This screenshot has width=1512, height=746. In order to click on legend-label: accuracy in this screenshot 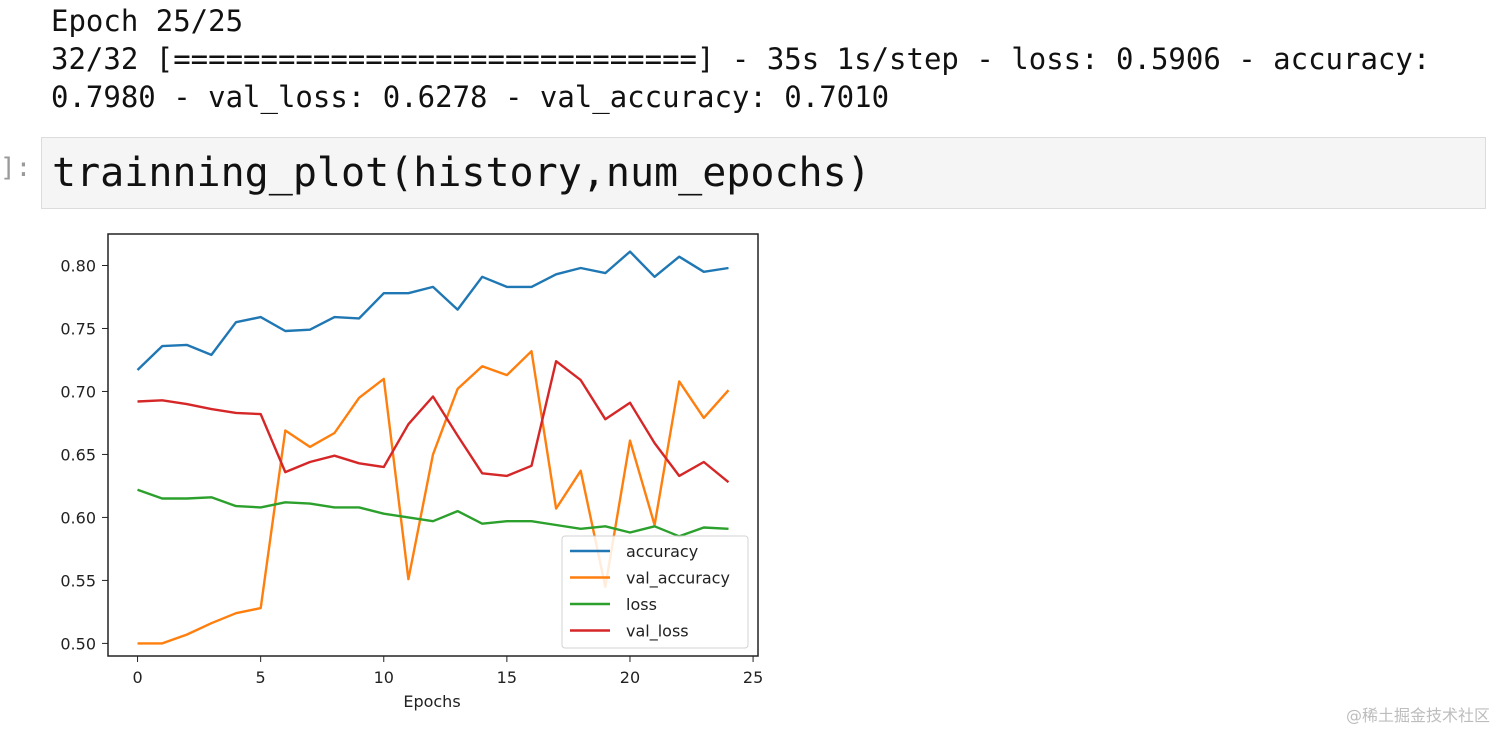, I will do `click(662, 551)`.